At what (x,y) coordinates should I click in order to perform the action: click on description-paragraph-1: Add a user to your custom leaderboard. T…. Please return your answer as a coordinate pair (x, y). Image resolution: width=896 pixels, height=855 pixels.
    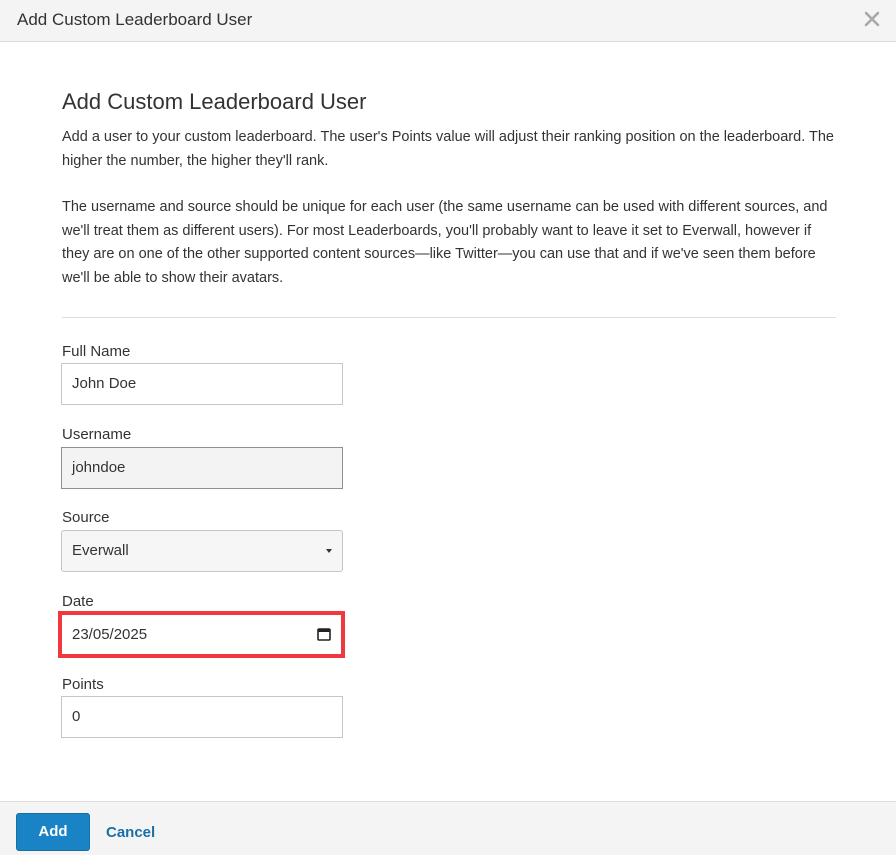
    Looking at the image, I should click on (448, 149).